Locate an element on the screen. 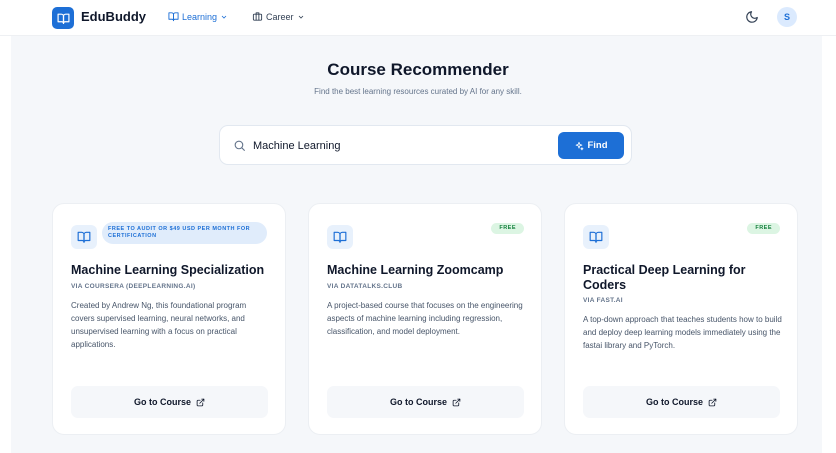 This screenshot has height=453, width=836. logo is located at coordinates (63, 18).